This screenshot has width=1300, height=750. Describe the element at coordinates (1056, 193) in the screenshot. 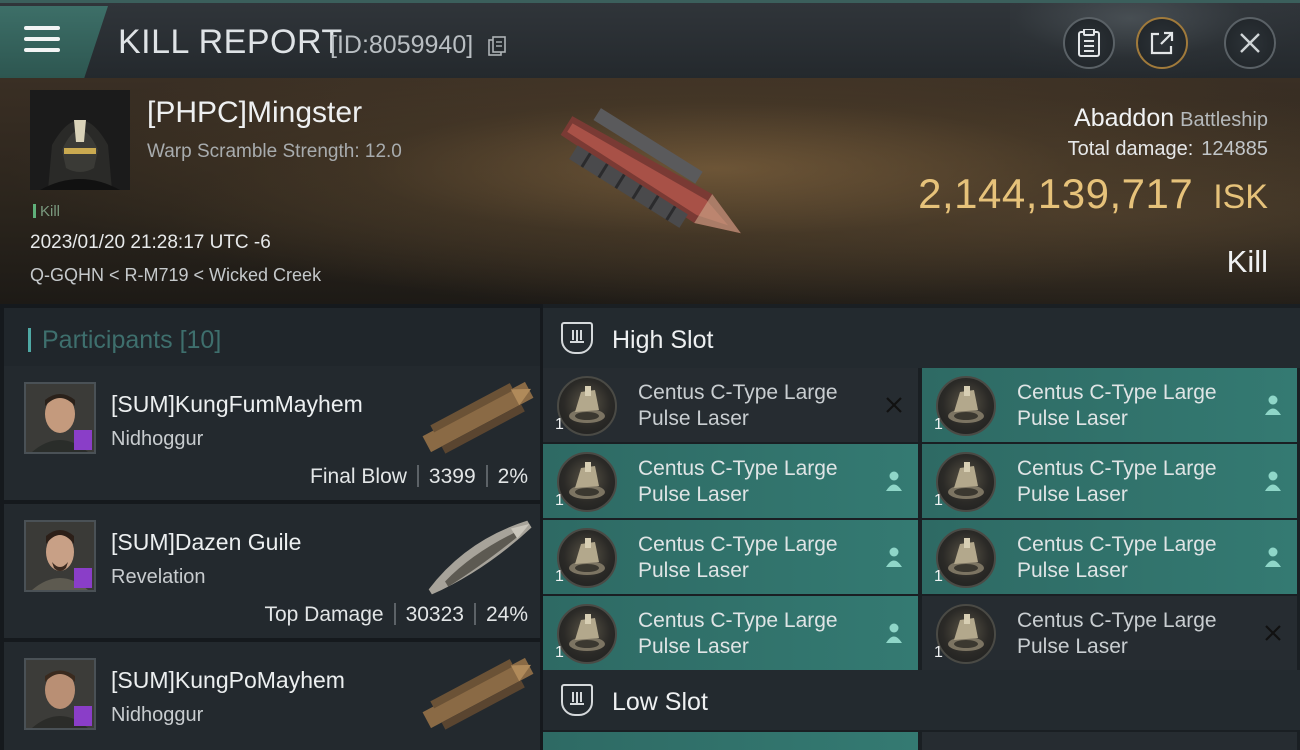

I see `isk-value: 2,144,139,717` at that location.